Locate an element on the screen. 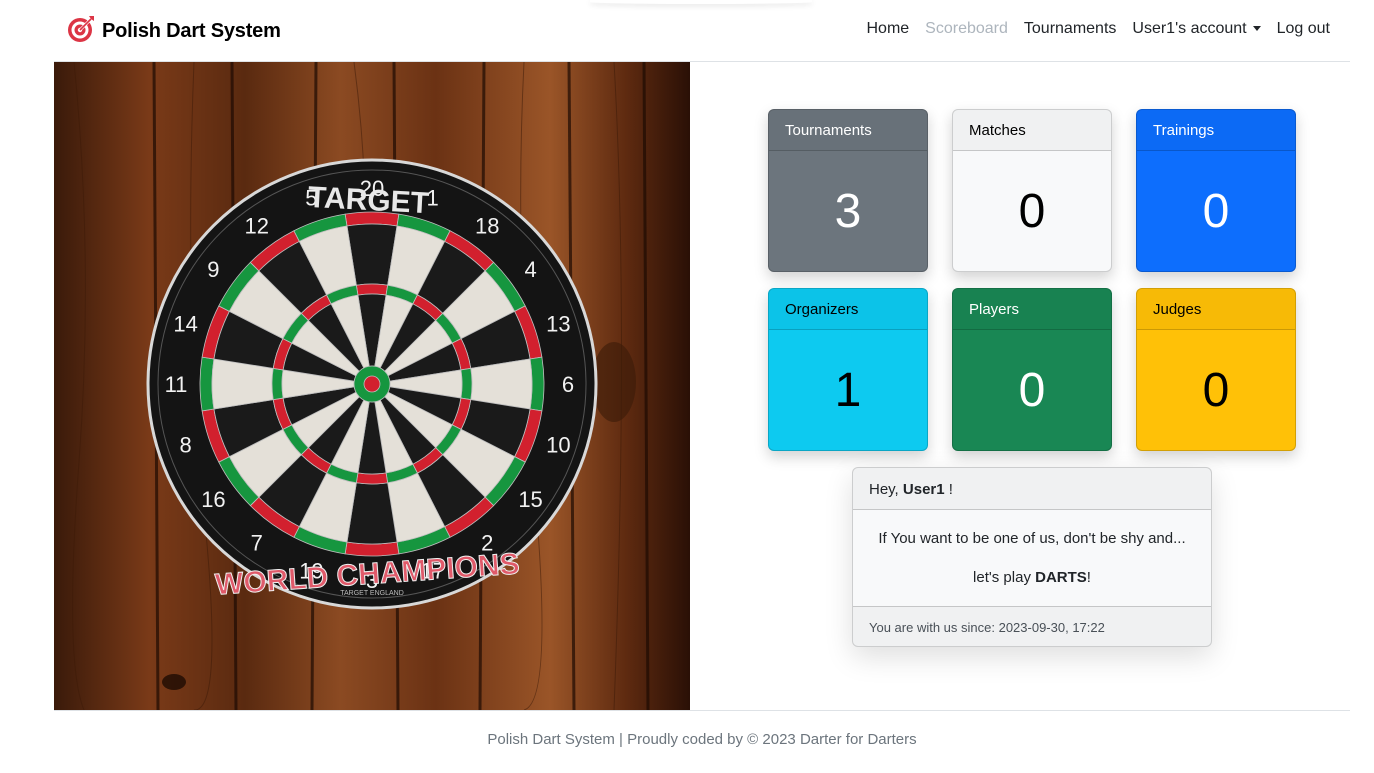 The image size is (1374, 773). board-number: 18 is located at coordinates (487, 225).